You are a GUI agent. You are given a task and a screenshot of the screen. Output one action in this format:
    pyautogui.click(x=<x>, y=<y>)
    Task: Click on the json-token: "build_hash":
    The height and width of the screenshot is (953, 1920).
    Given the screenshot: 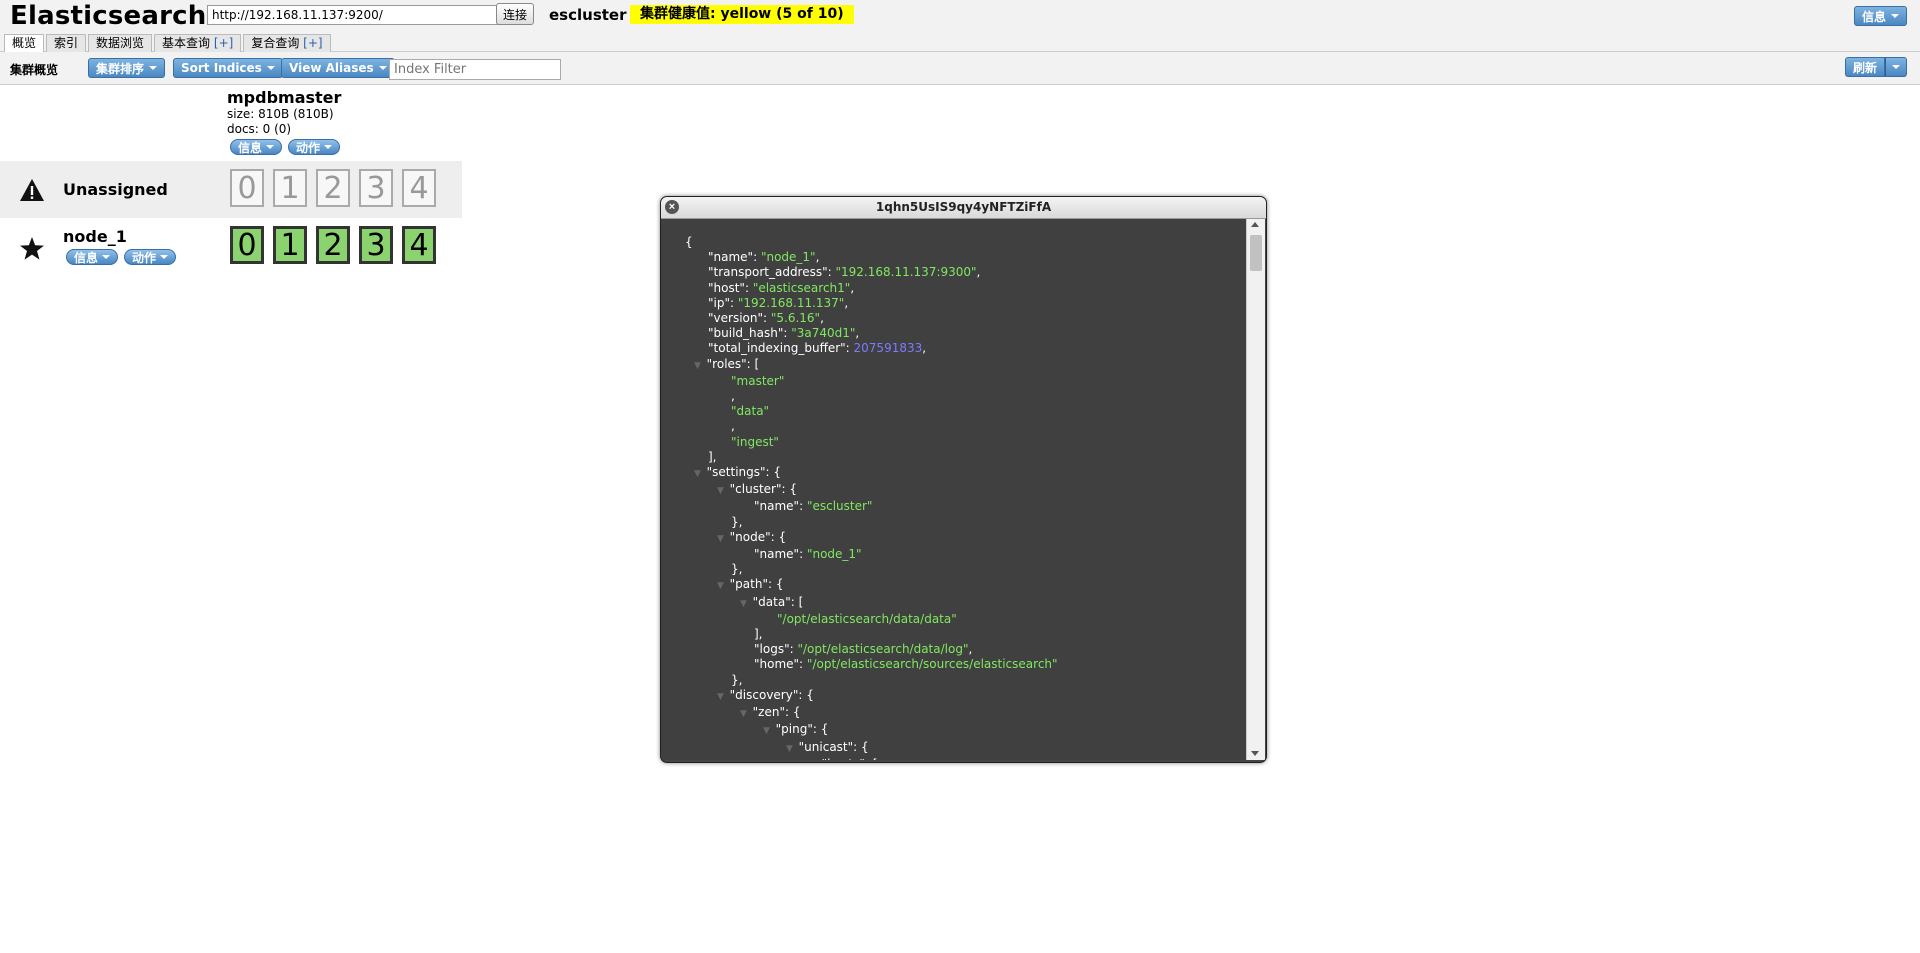 What is the action you would take?
    pyautogui.click(x=750, y=333)
    